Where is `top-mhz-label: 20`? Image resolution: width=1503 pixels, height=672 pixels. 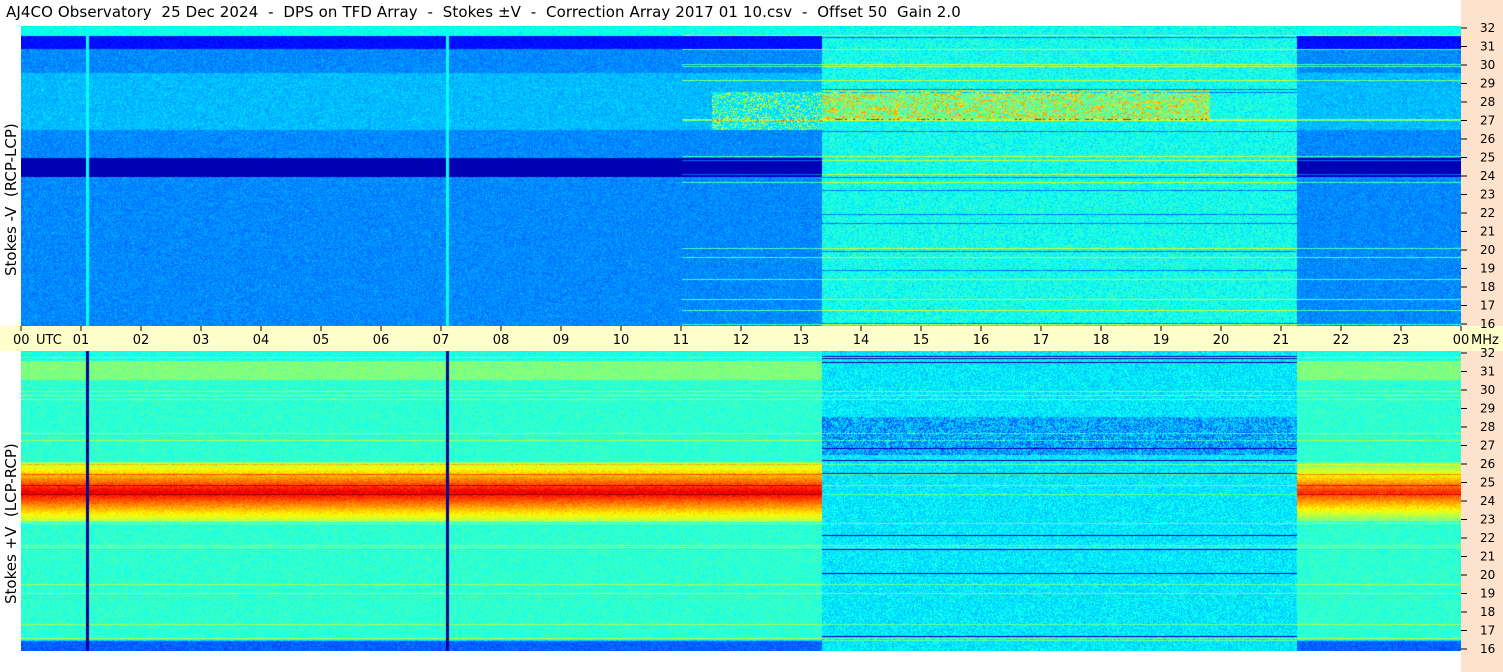 top-mhz-label: 20 is located at coordinates (1487, 250).